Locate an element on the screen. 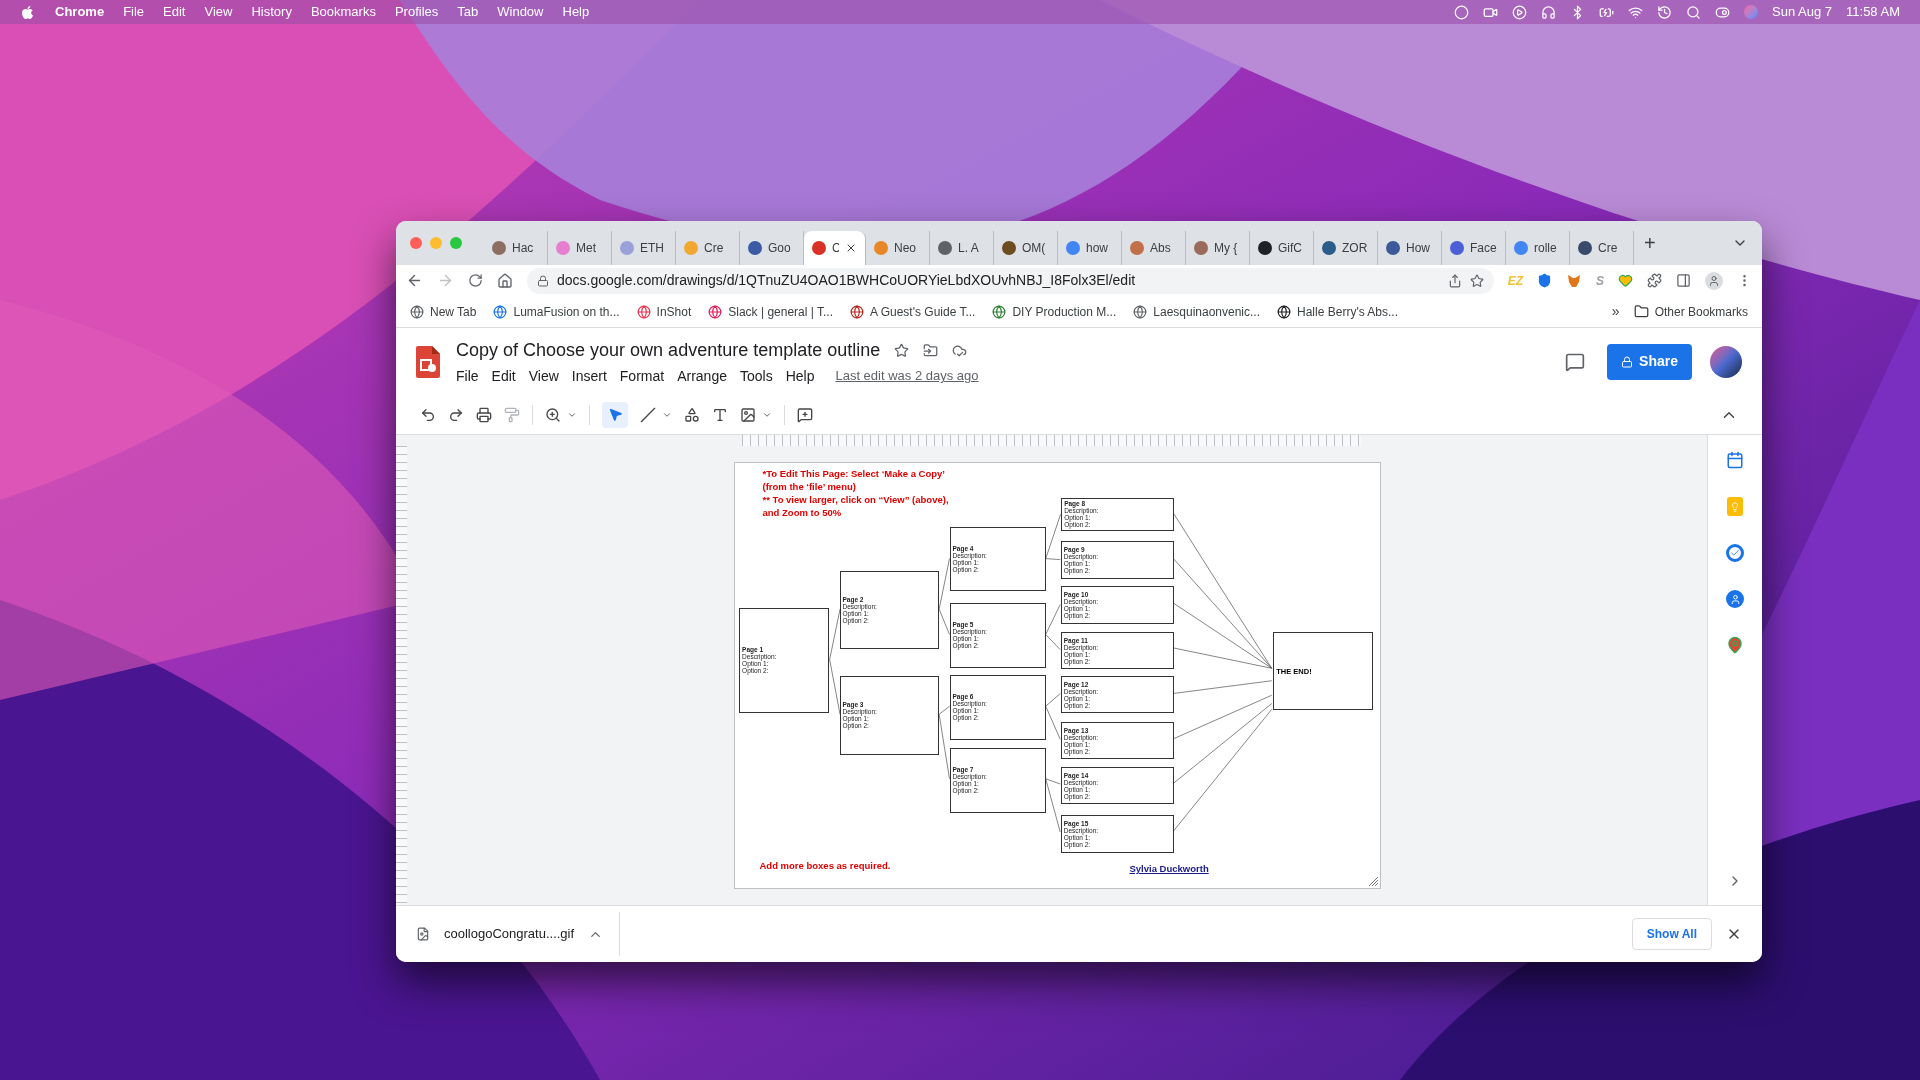 The width and height of the screenshot is (1920, 1080). menu-item: File is located at coordinates (134, 12).